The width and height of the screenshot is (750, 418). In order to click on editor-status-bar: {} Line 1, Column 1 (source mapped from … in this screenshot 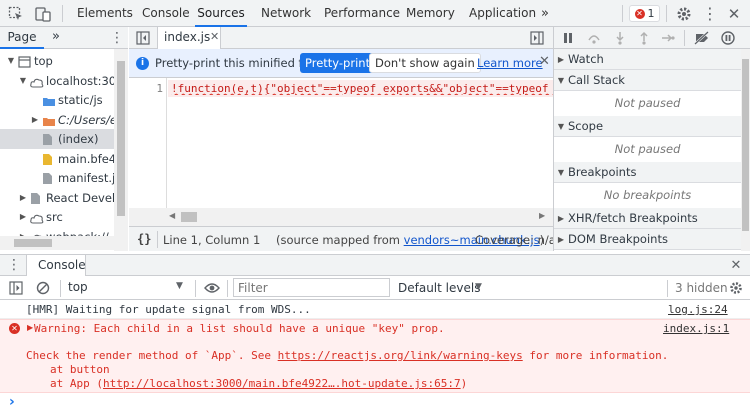, I will do `click(342, 238)`.